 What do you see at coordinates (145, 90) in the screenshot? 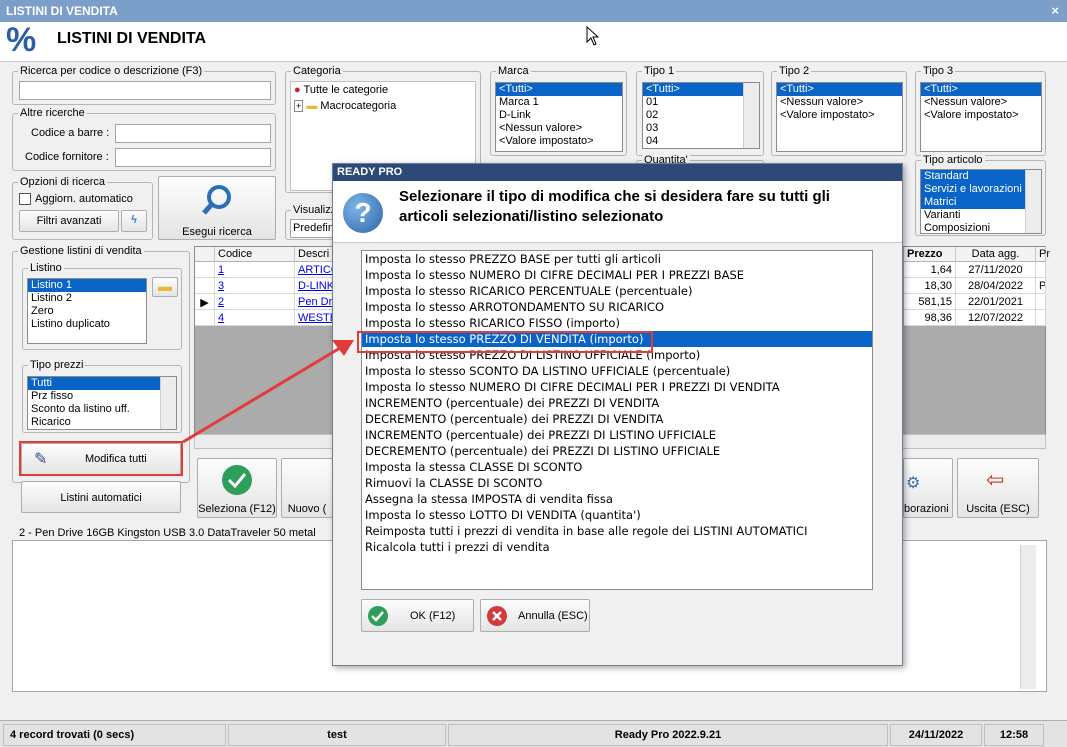
I see `search-input` at bounding box center [145, 90].